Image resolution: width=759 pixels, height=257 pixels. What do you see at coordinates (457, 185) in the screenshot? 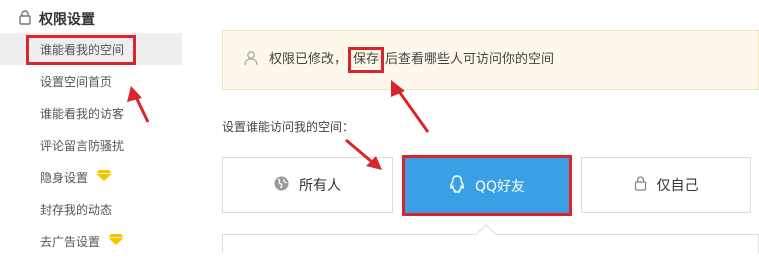
I see `qq-penguin-icon` at bounding box center [457, 185].